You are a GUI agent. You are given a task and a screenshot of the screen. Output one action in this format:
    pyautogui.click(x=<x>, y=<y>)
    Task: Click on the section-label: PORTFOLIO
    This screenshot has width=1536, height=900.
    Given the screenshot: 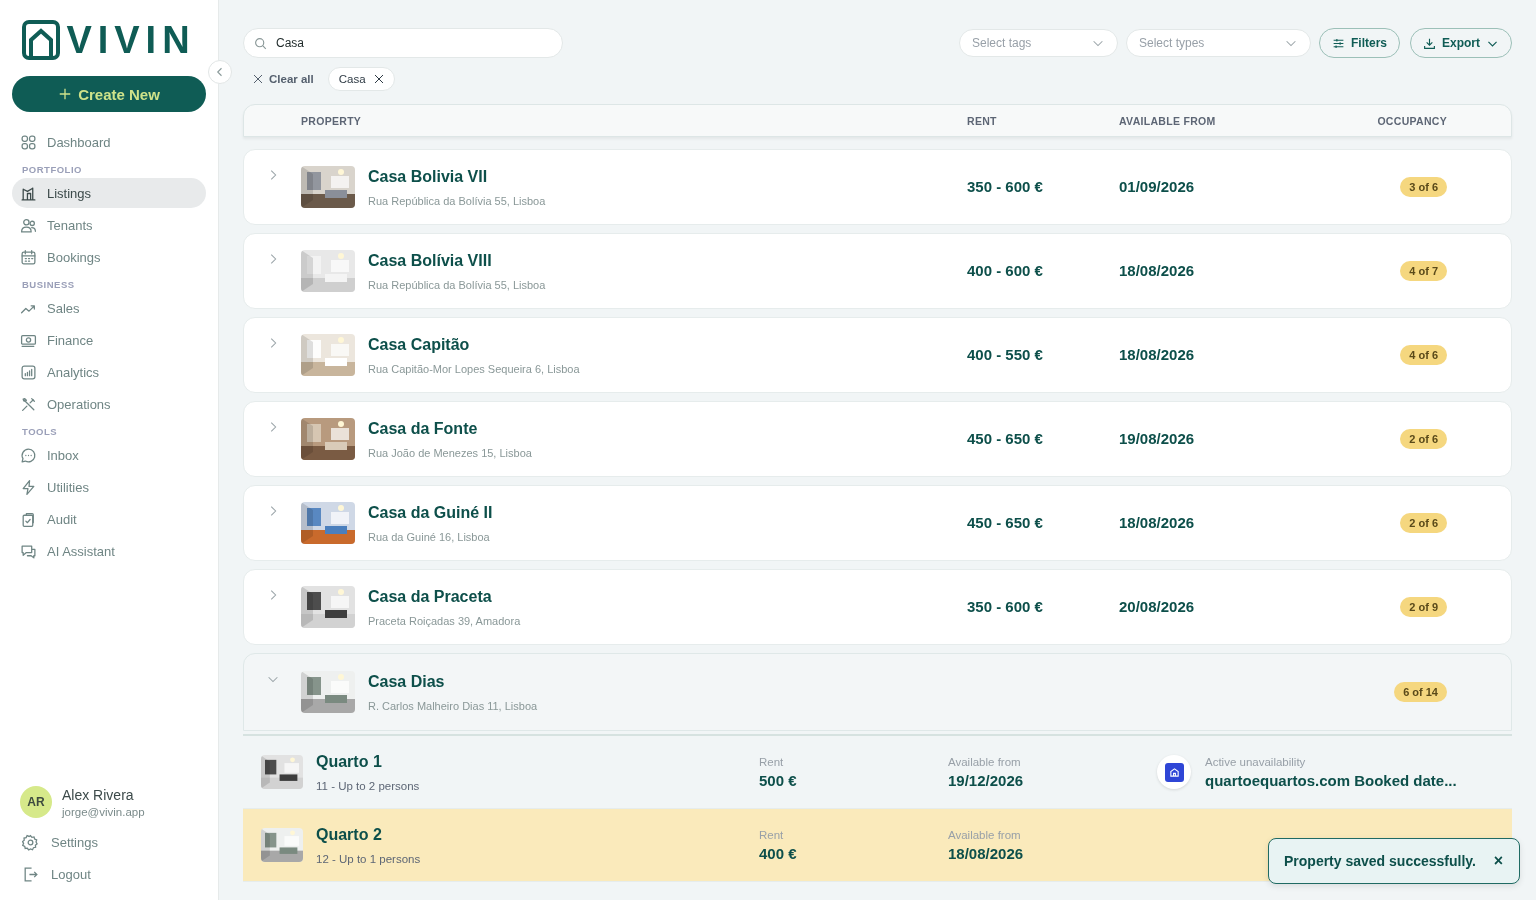 What is the action you would take?
    pyautogui.click(x=52, y=170)
    